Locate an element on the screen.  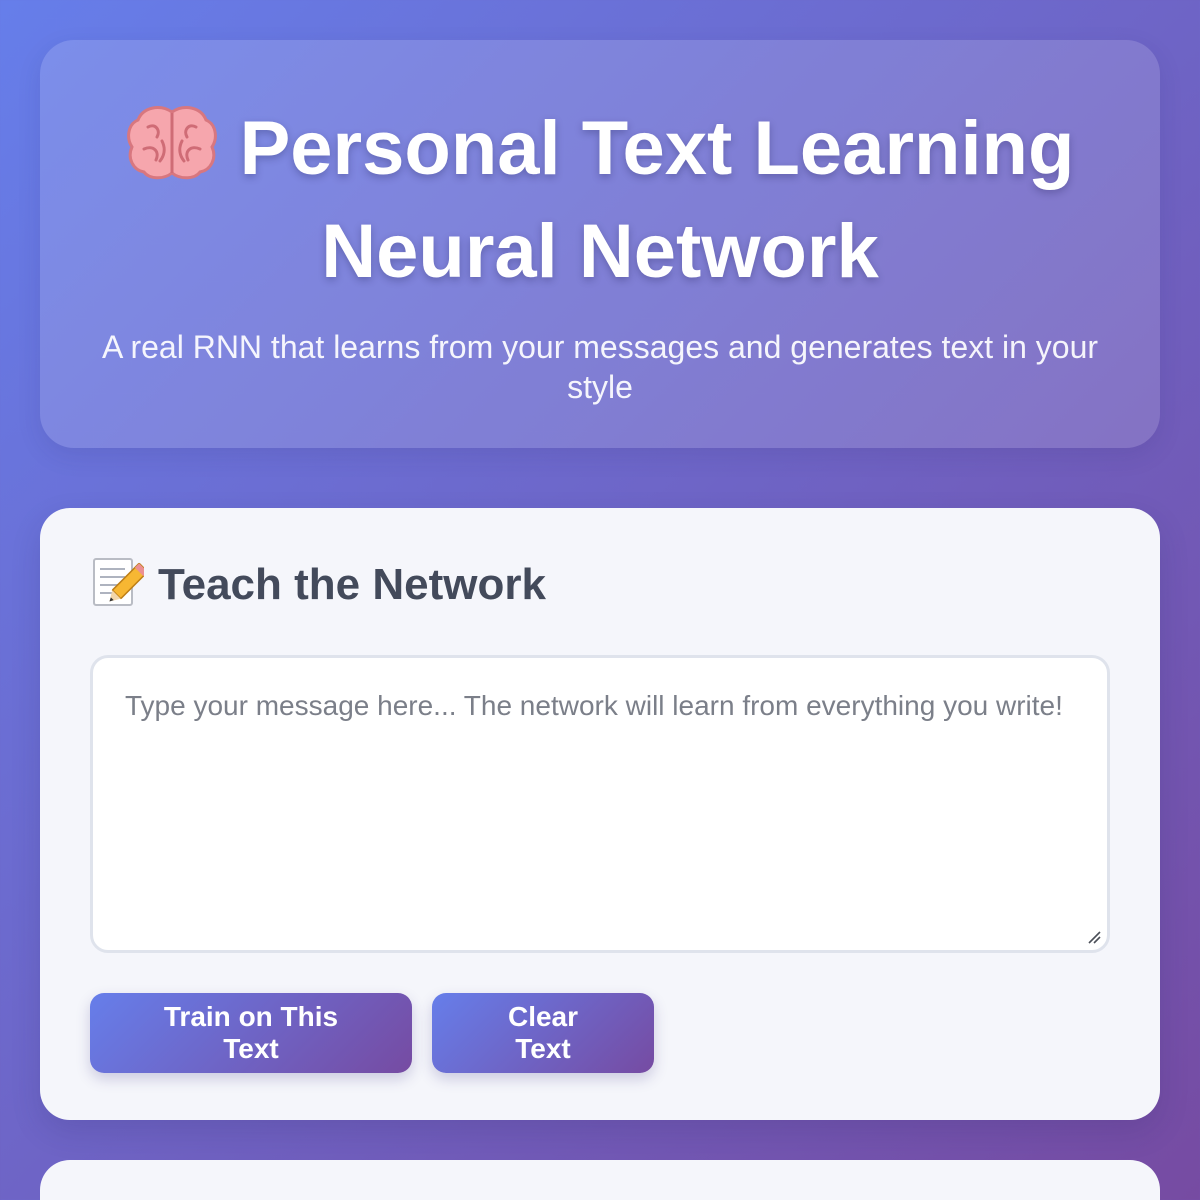
teach-card-title: Teach the Network is located at coordinates (352, 584).